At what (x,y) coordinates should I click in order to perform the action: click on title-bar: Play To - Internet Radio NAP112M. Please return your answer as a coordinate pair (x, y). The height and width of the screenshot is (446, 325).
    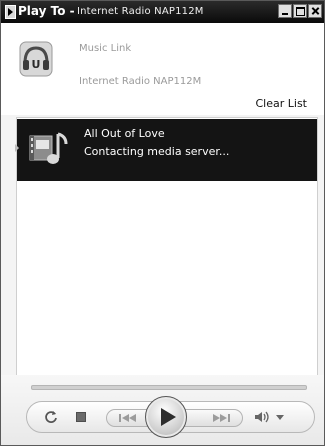
    Looking at the image, I should click on (162, 12).